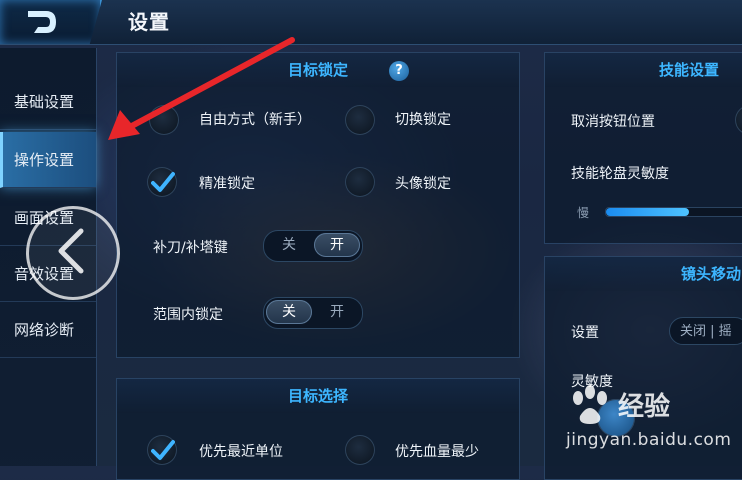 This screenshot has width=742, height=480. Describe the element at coordinates (644, 407) in the screenshot. I see `watermark-brand: 经验` at that location.